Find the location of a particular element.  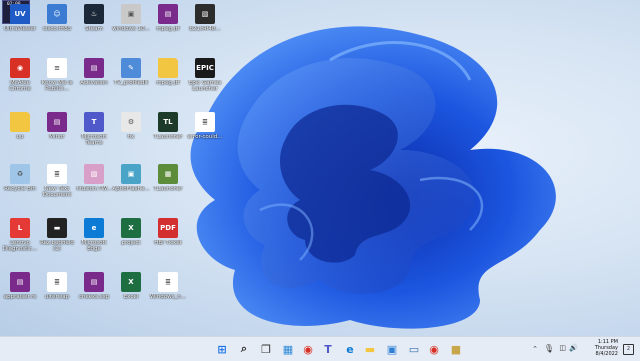

desktop-icon: ▤ cheeks.ssp is located at coordinates (94, 286).